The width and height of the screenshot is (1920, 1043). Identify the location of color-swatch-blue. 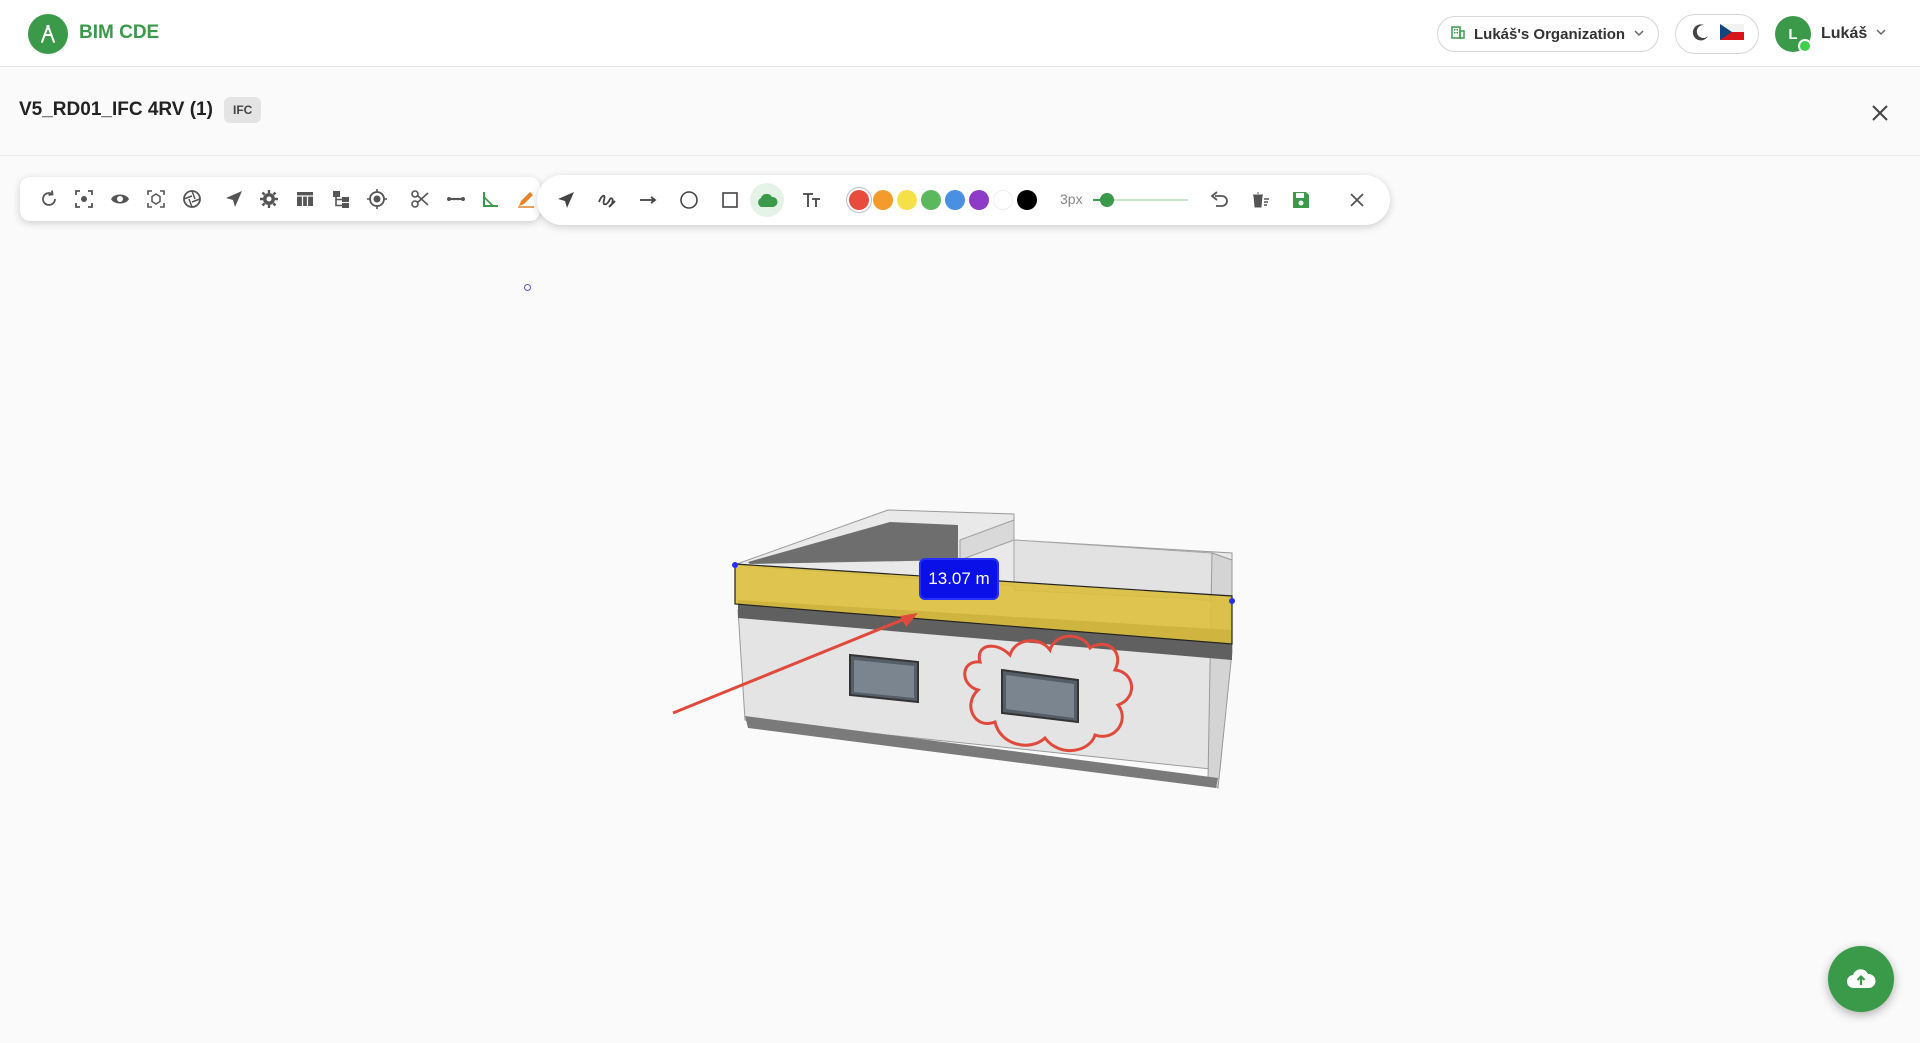
(955, 200).